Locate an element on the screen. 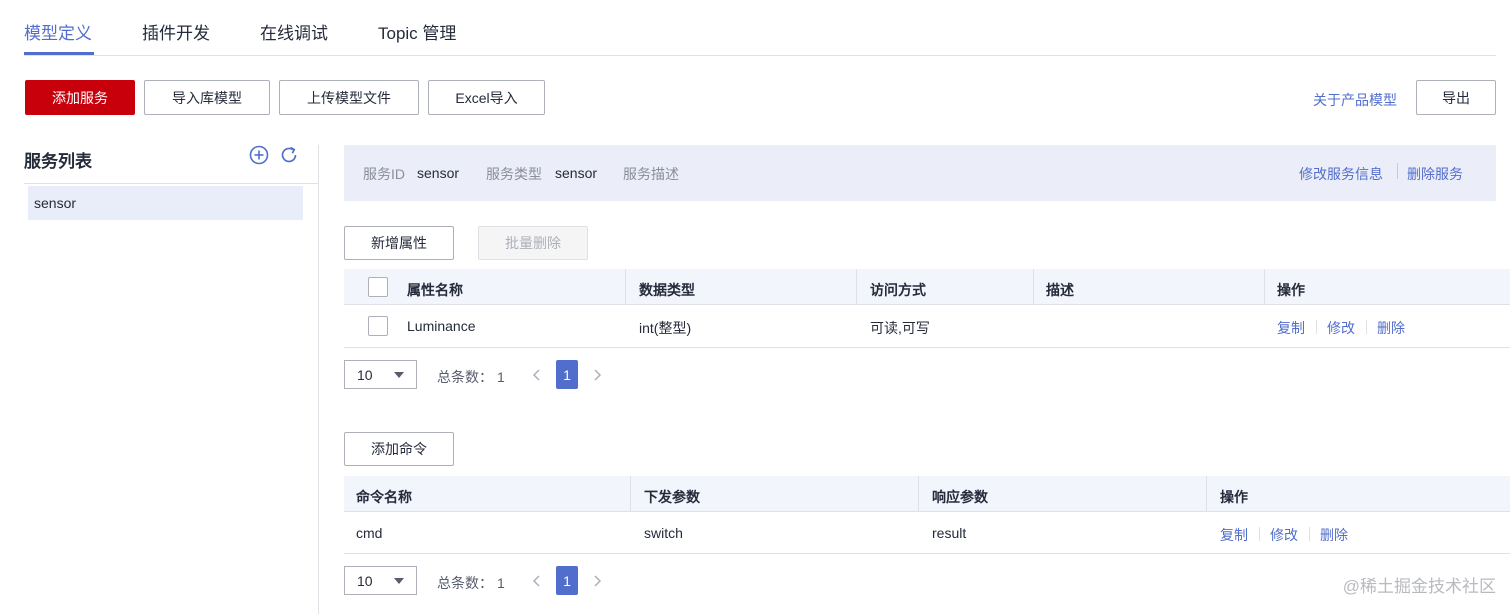 Image resolution: width=1512 pixels, height=614 pixels. tab-model-definition: 模型定义 is located at coordinates (58, 31).